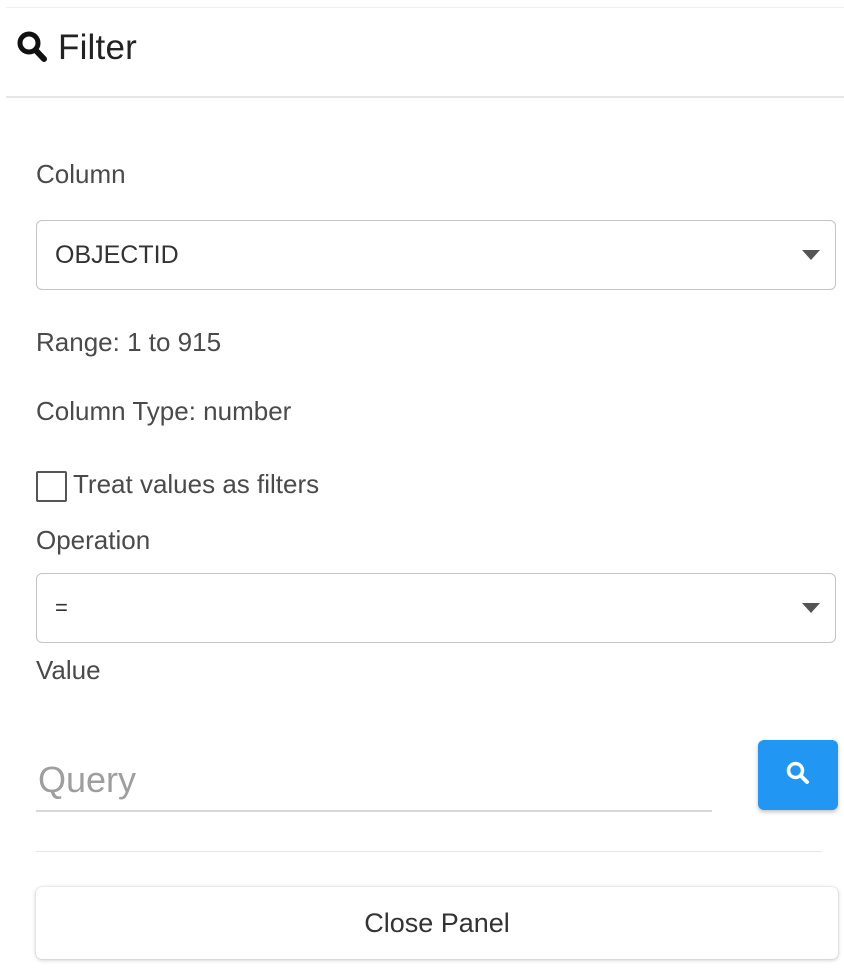 The image size is (844, 973). What do you see at coordinates (196, 484) in the screenshot?
I see `treat-values-label: Treat values as filters` at bounding box center [196, 484].